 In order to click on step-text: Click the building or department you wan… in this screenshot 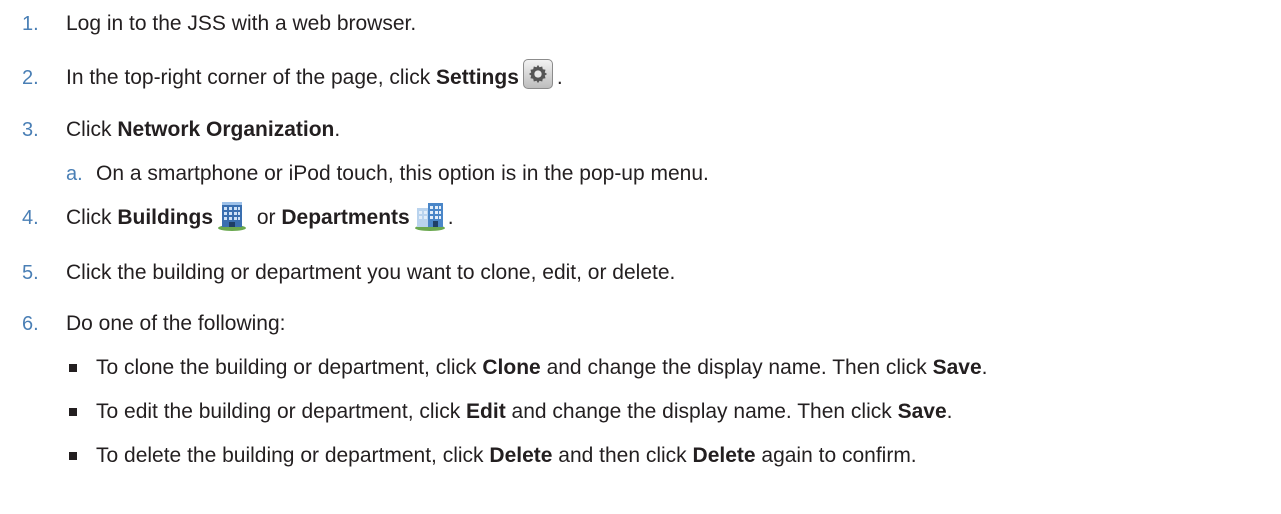, I will do `click(371, 272)`.